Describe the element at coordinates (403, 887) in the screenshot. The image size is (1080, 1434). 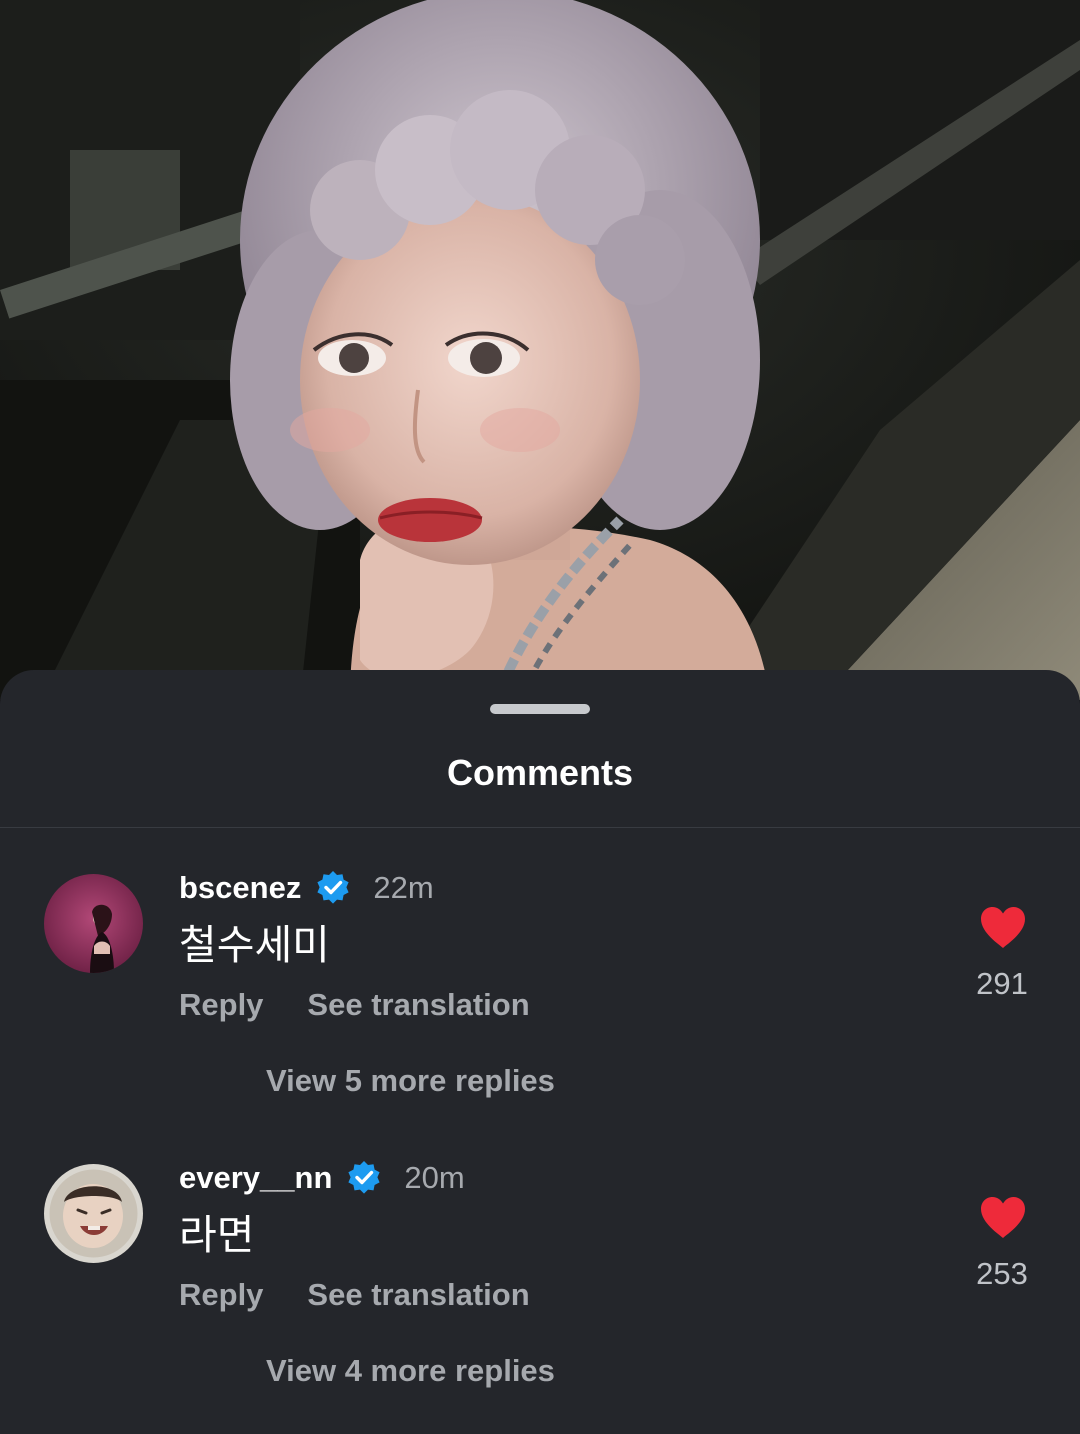
I see `comment-time: 22m` at that location.